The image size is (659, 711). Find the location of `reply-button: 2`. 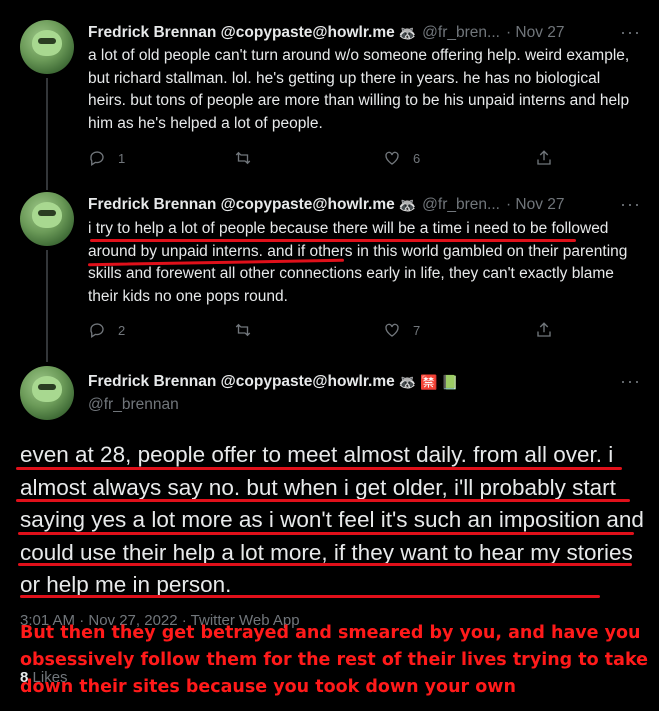

reply-button: 2 is located at coordinates (106, 330).